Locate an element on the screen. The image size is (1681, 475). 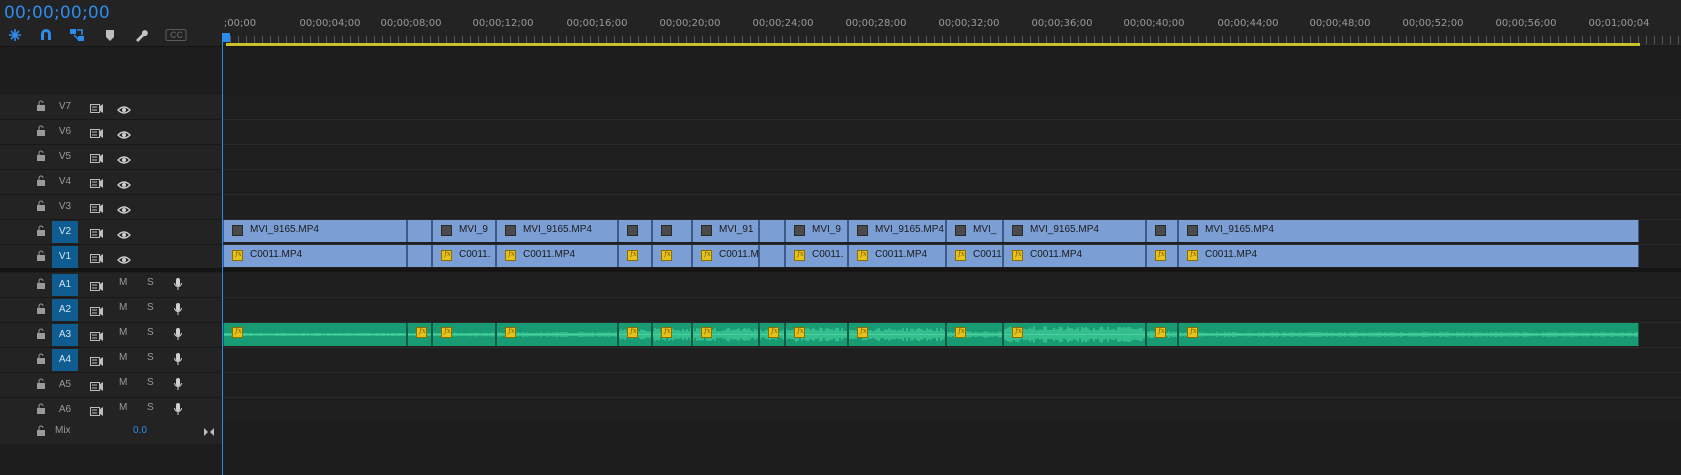
mix-pan-icon is located at coordinates (209, 431).